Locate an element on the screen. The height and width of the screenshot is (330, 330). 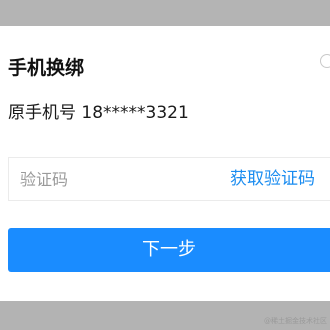
next-step-button: 下一步 is located at coordinates (169, 250).